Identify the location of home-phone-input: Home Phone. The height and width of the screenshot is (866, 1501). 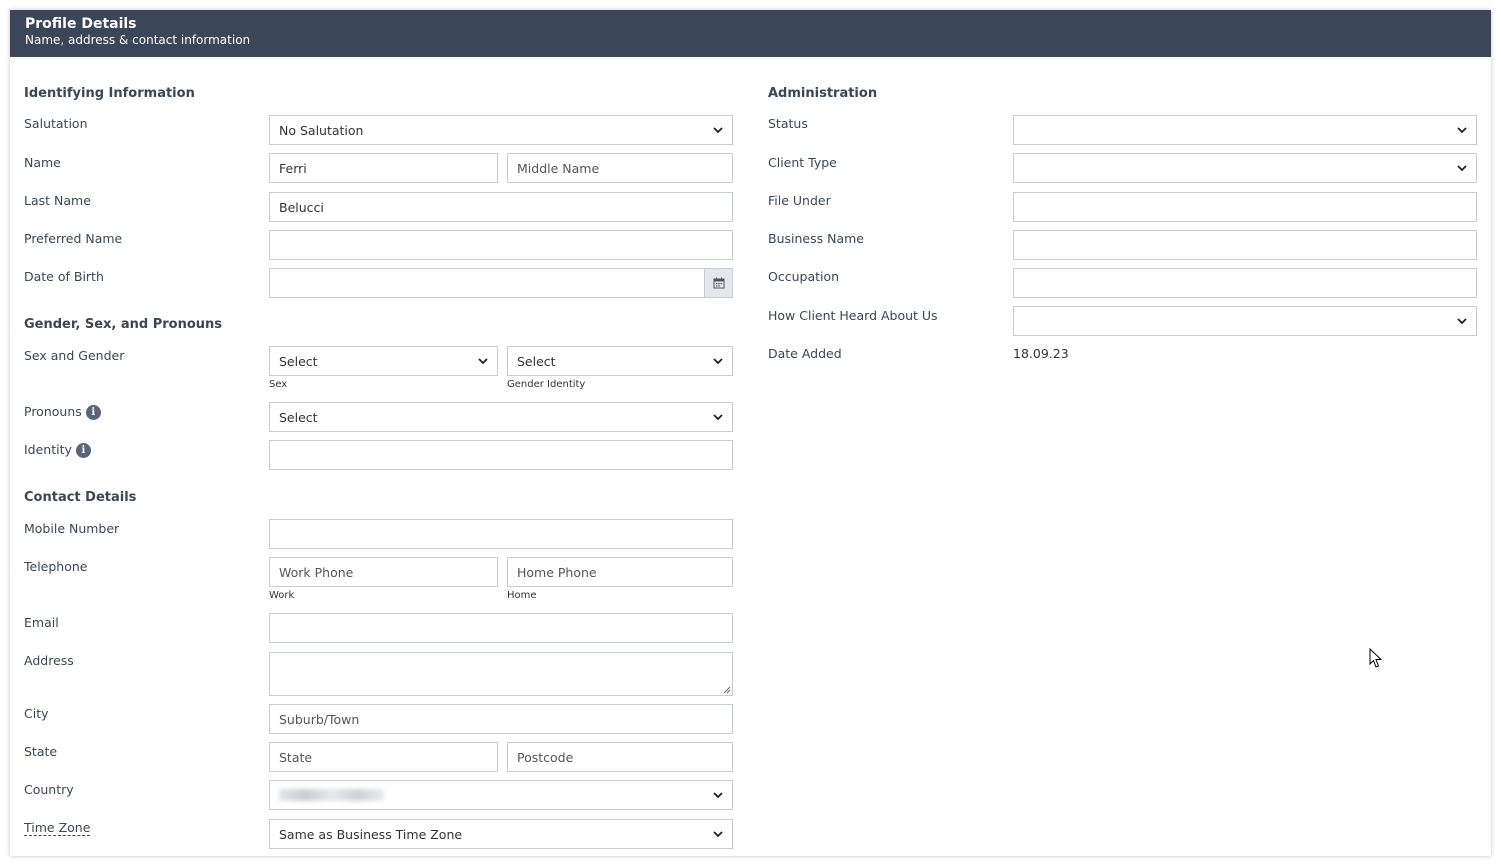
(620, 572).